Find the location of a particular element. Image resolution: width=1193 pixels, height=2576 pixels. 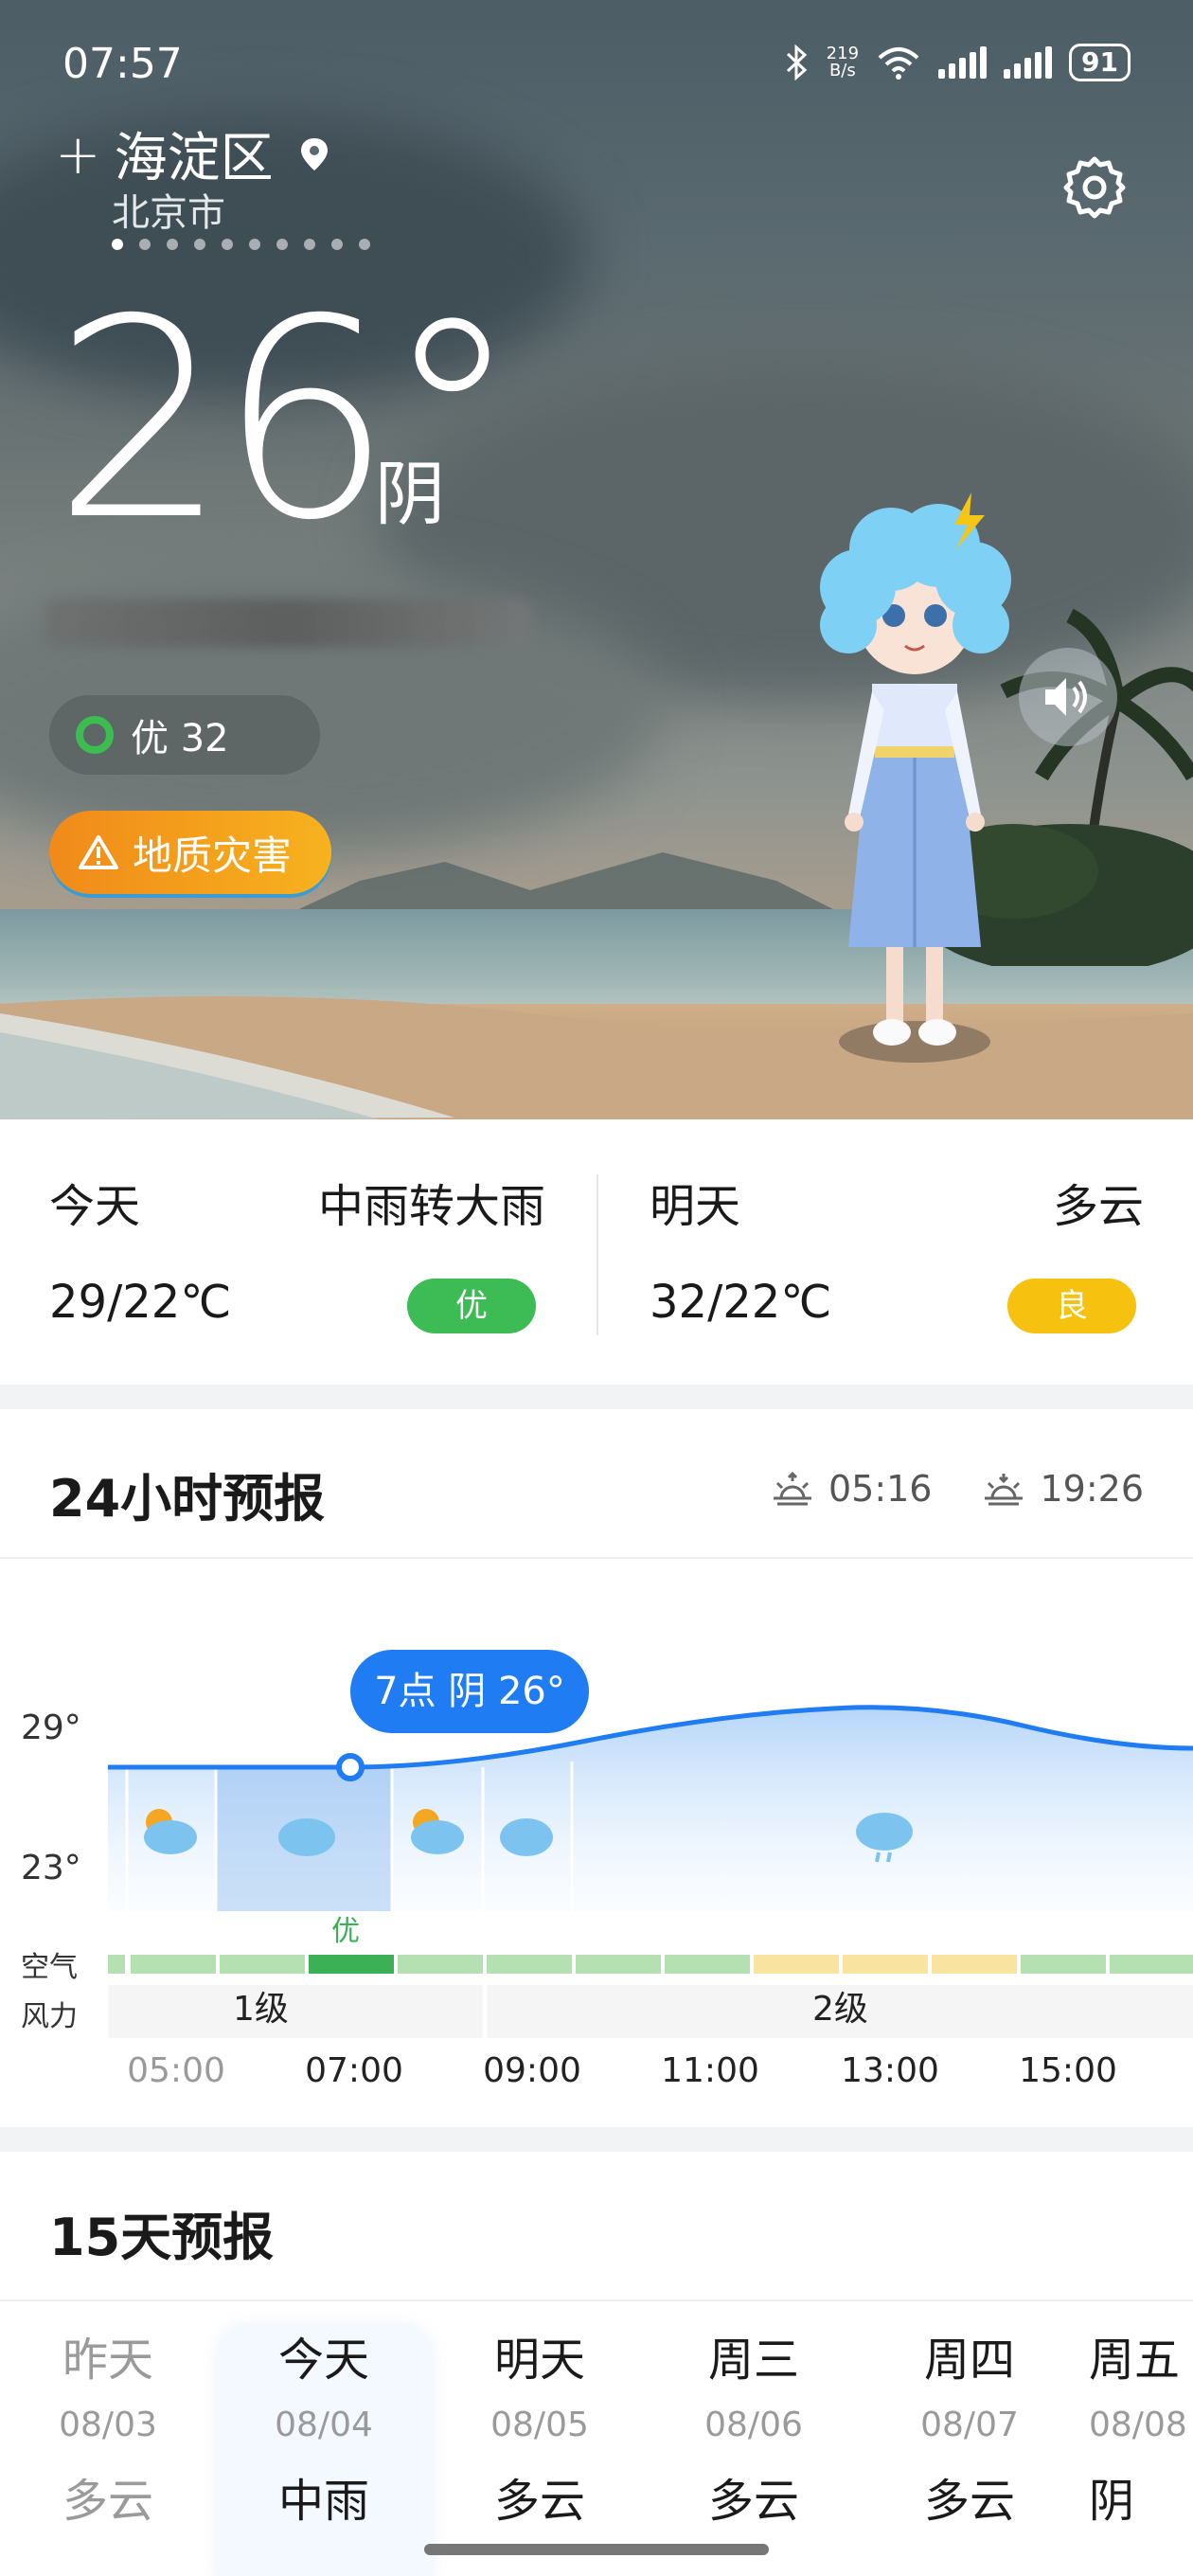

day-date: 08/06 is located at coordinates (753, 2425).